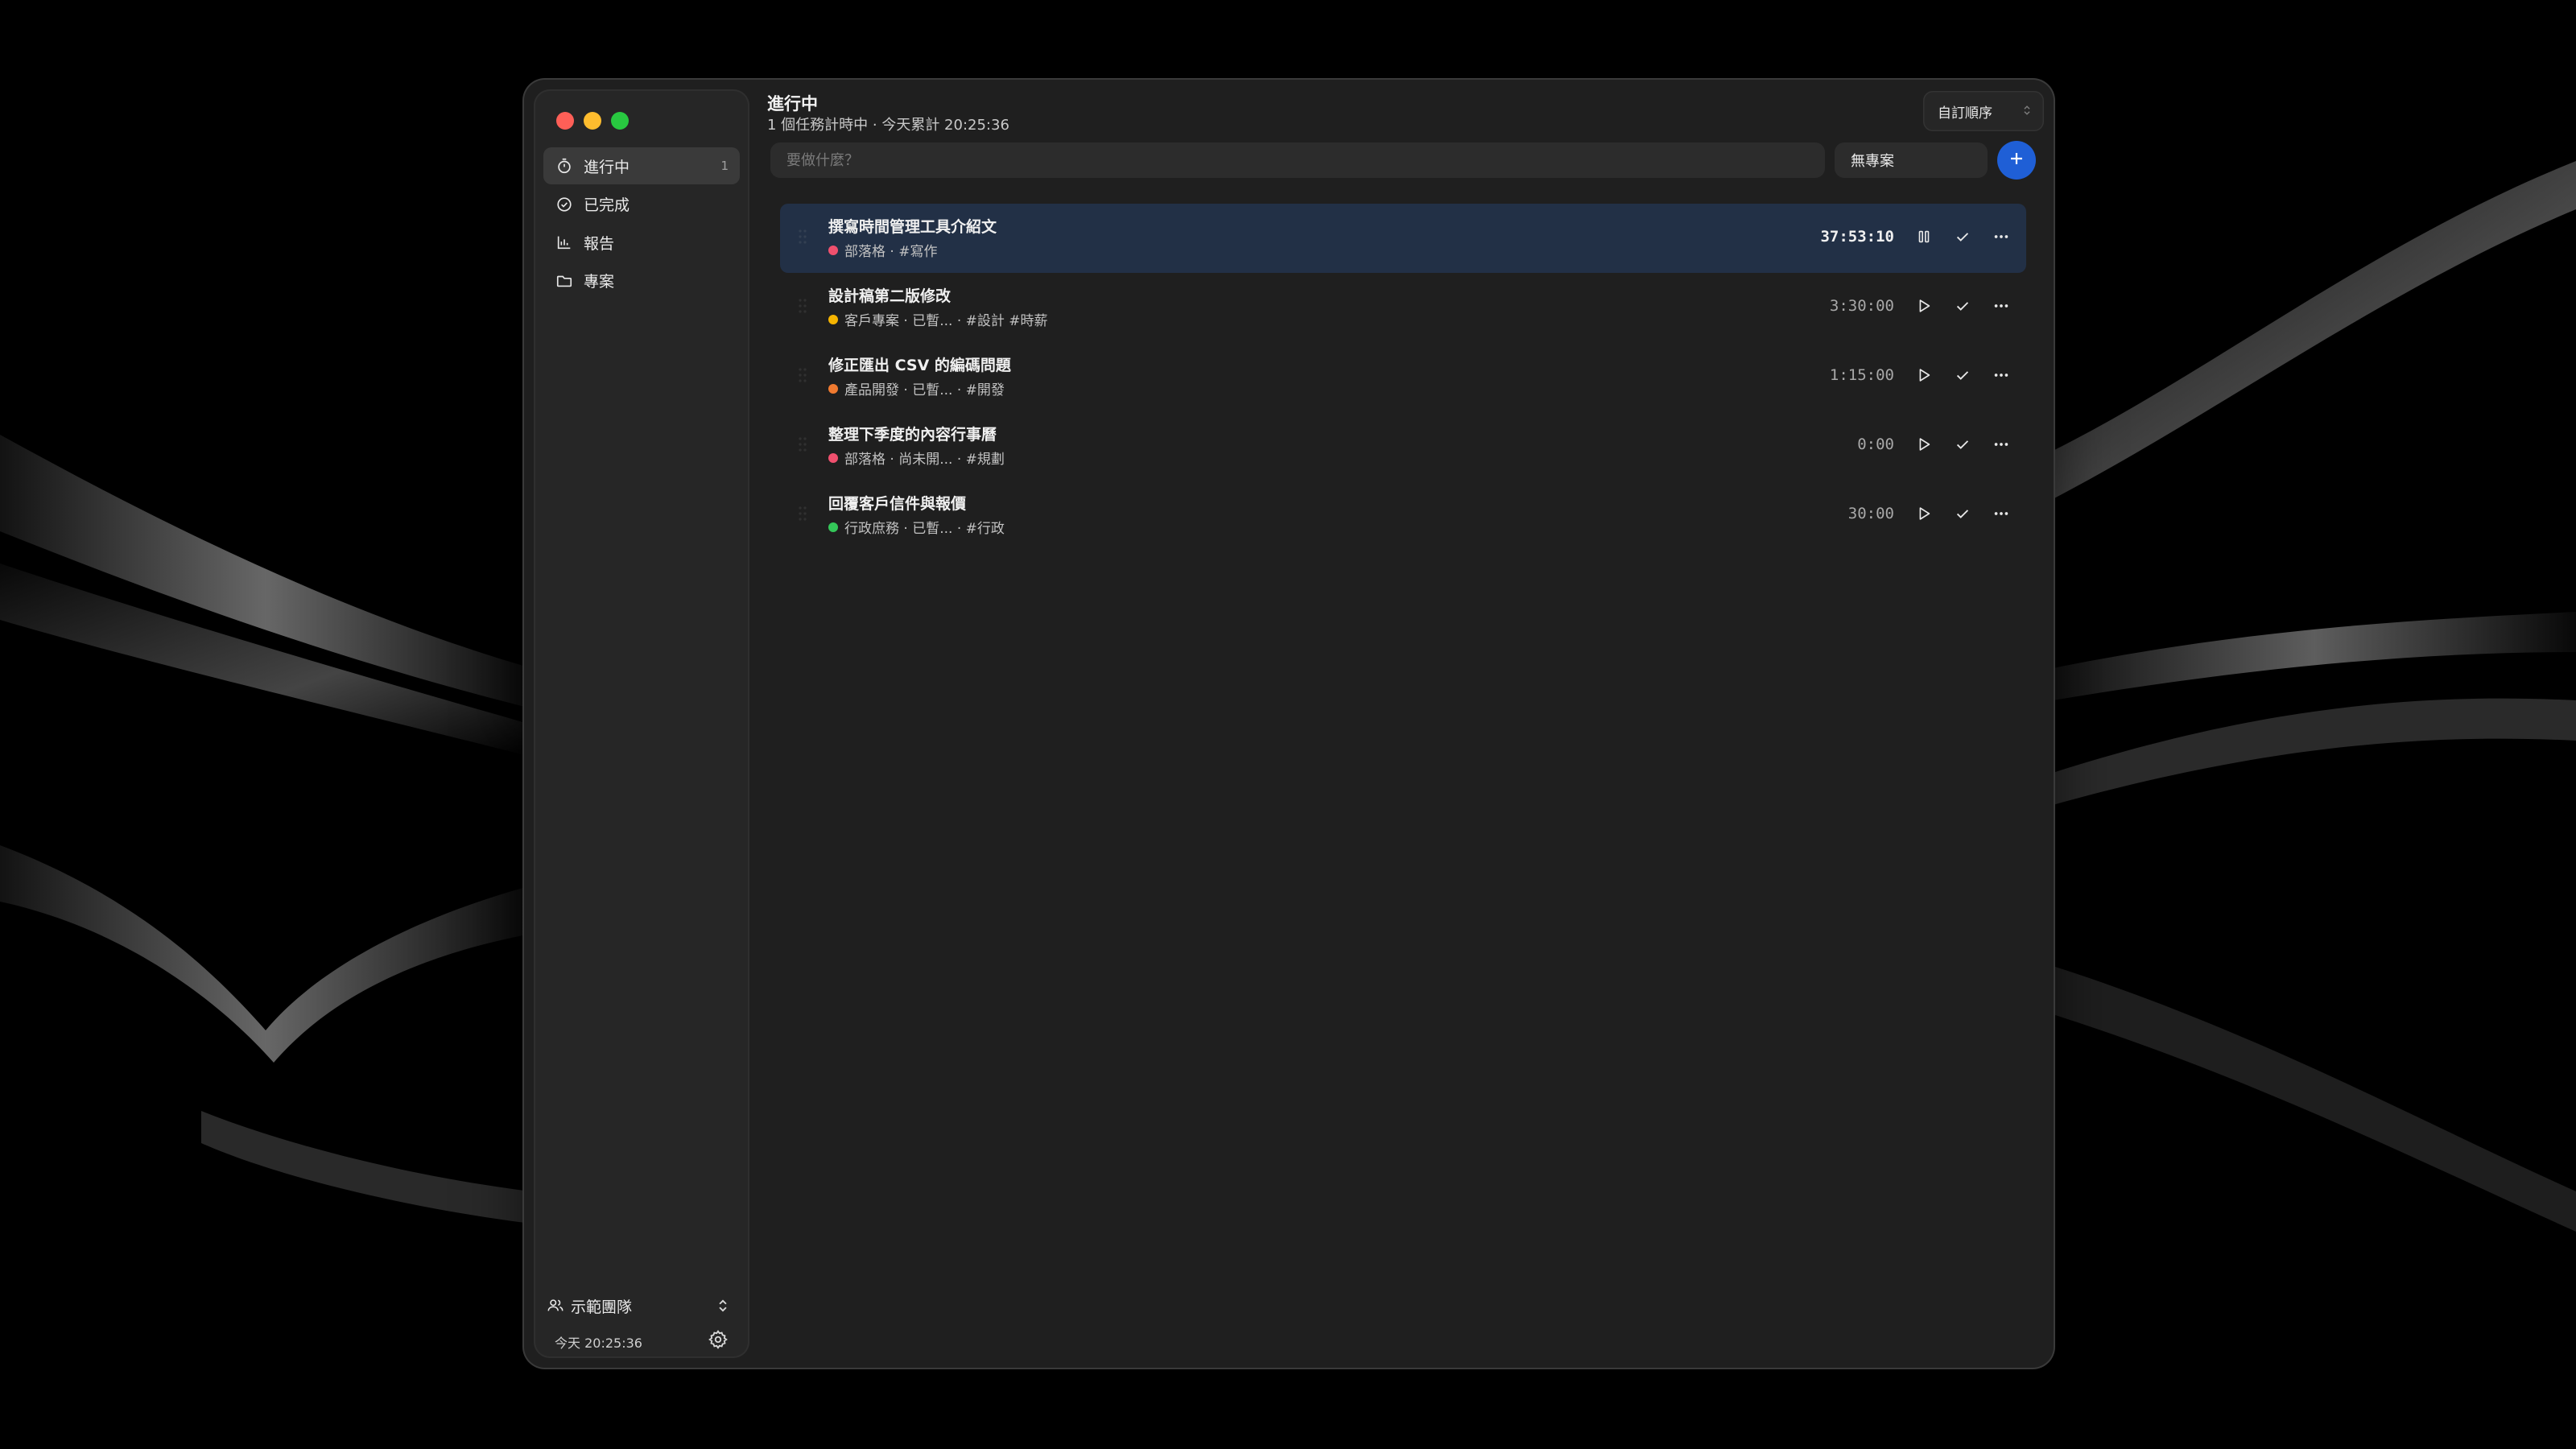 This screenshot has height=1449, width=2576. What do you see at coordinates (1403, 515) in the screenshot?
I see `task-row: 回覆客戶信件與報價 行政庶務 · 已暫... · #行政 30:00` at bounding box center [1403, 515].